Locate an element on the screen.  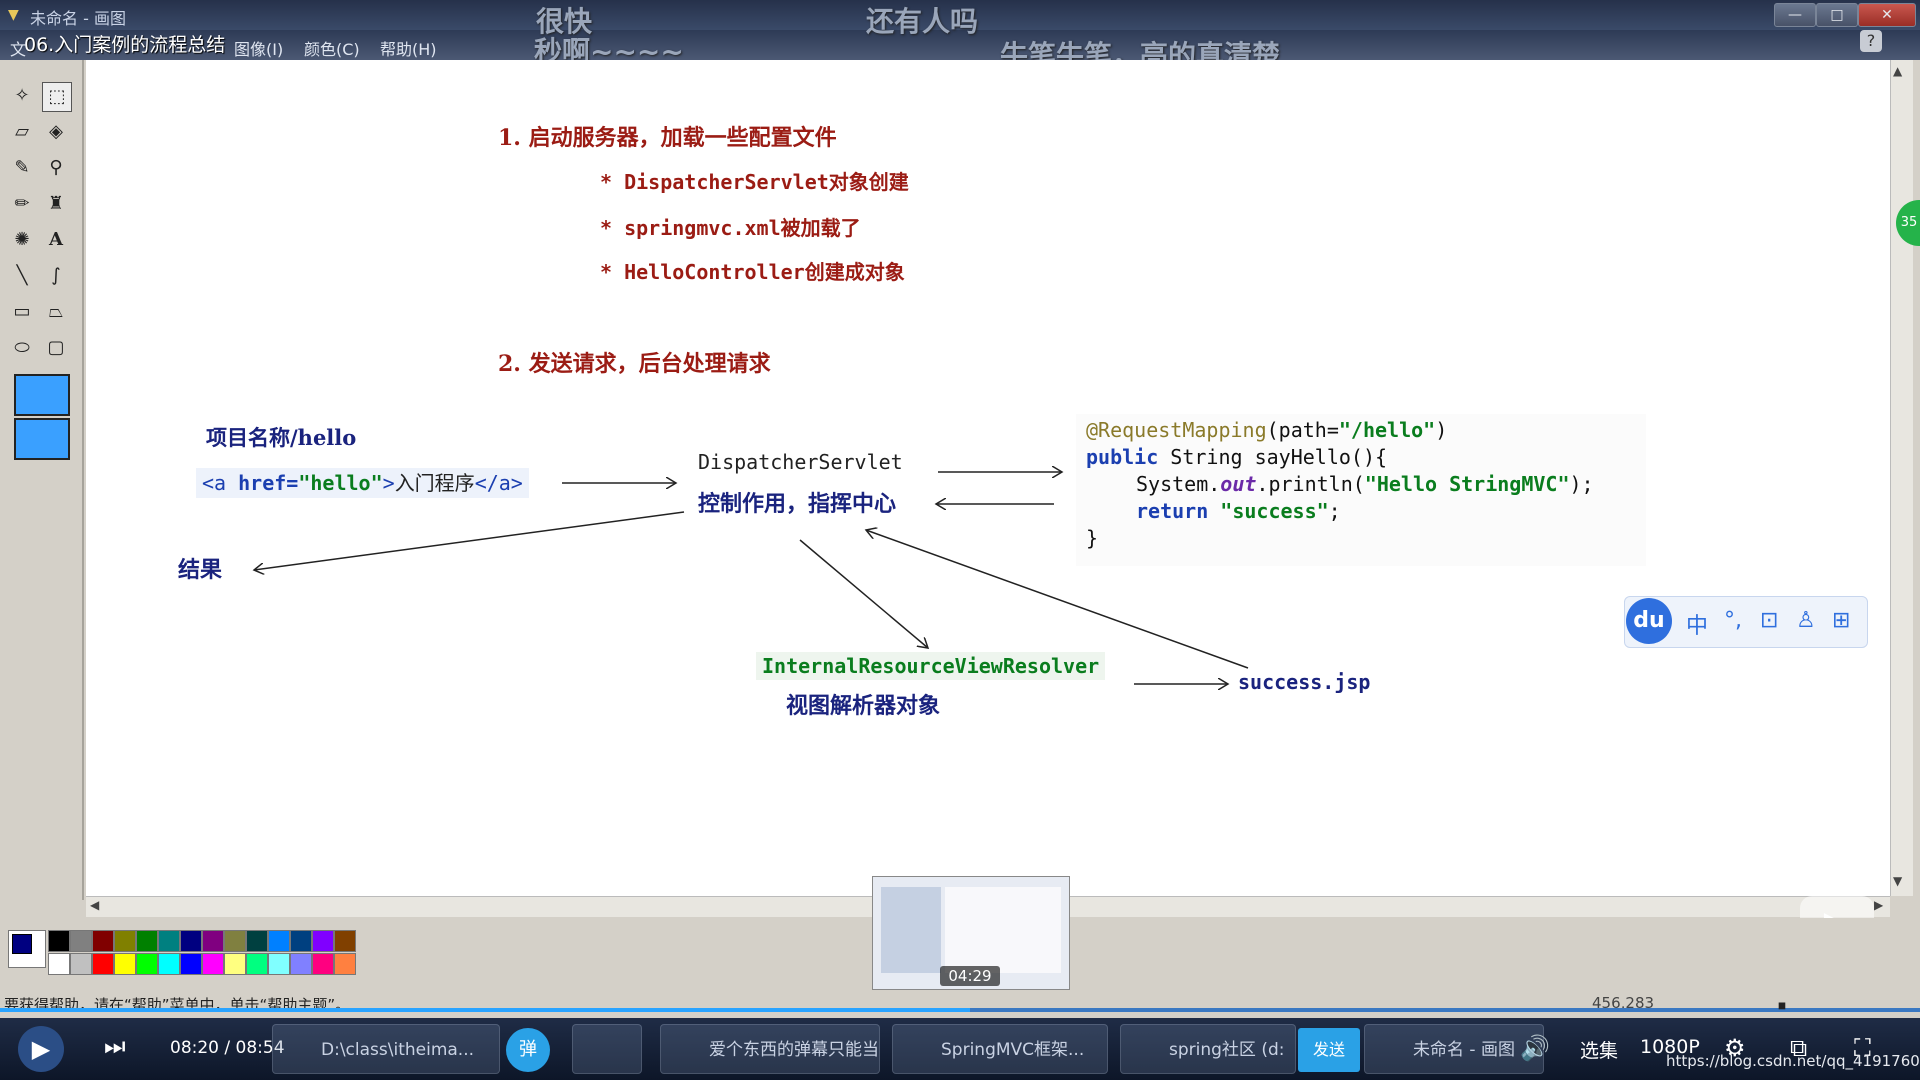
arrow-success-to-dispatcher is located at coordinates (1057, 599).